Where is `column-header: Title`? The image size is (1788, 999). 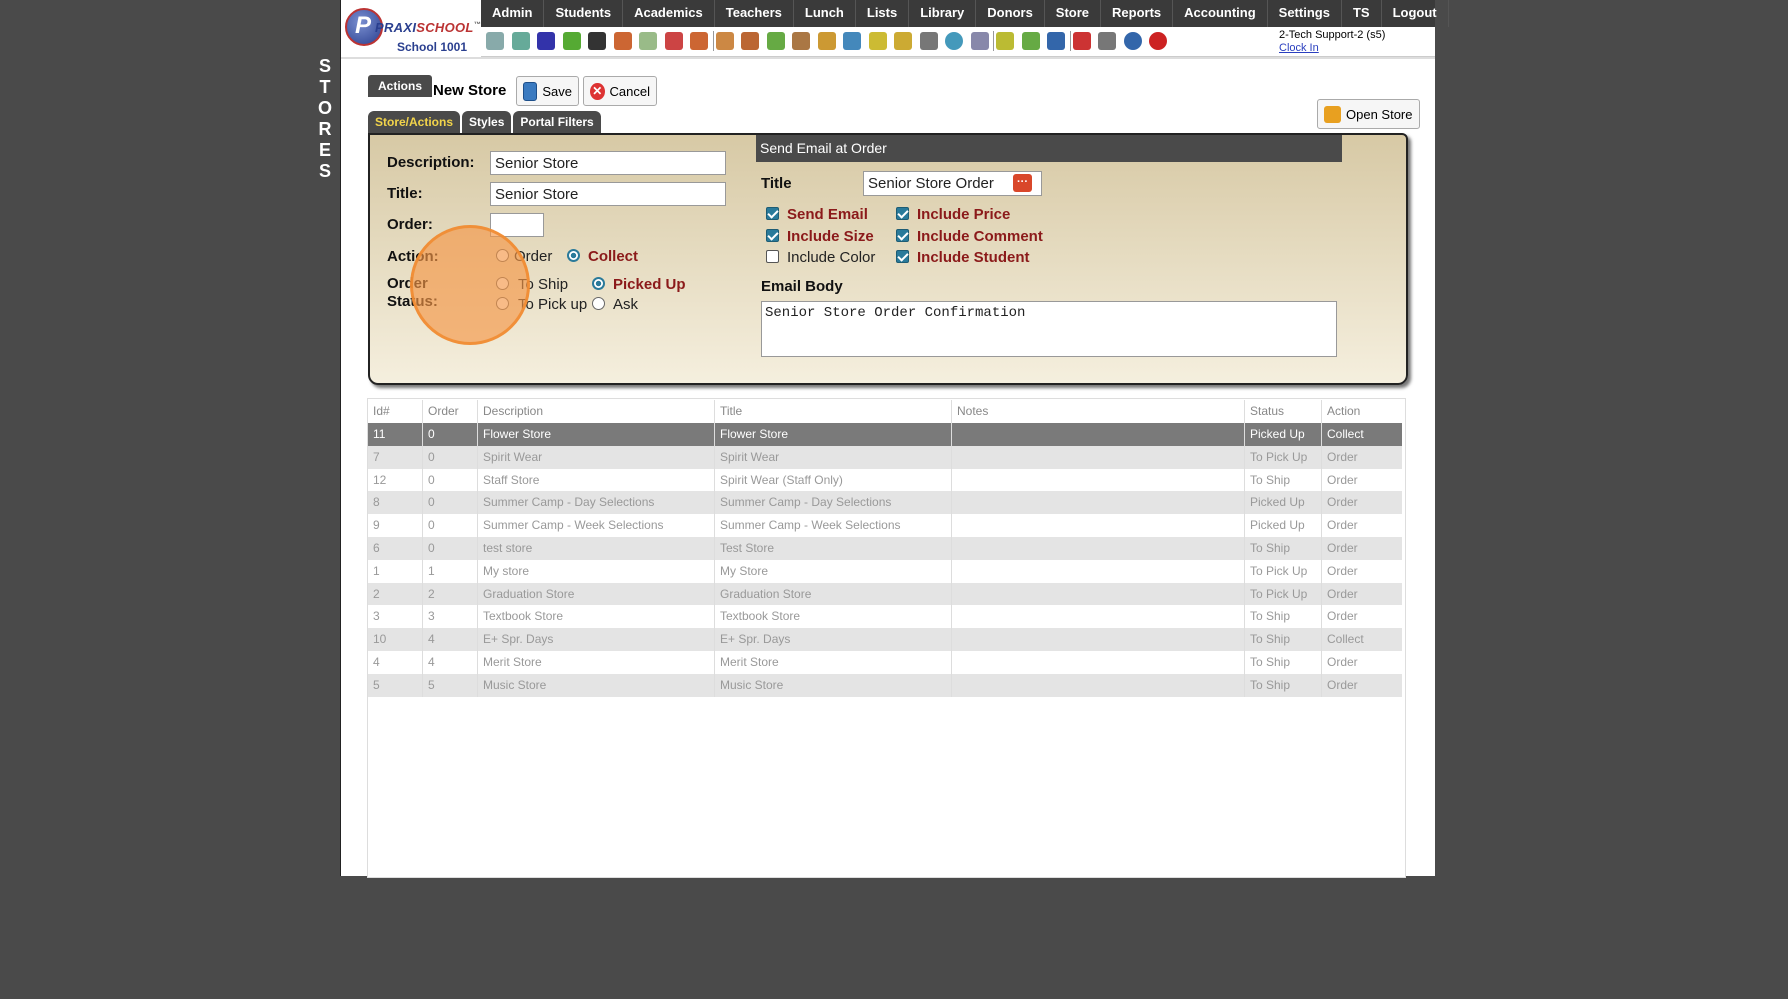
column-header: Title is located at coordinates (832, 411).